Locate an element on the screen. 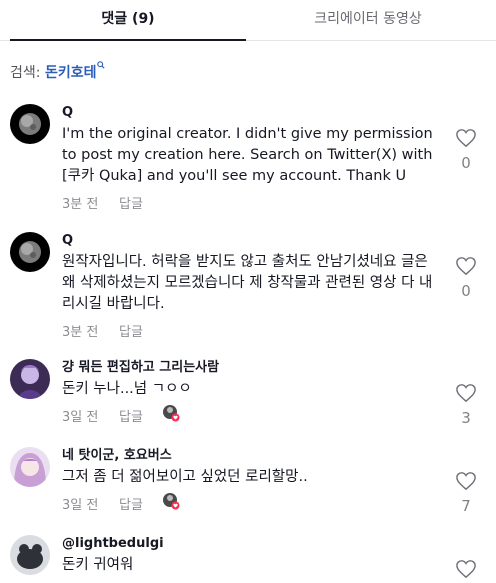 The height and width of the screenshot is (583, 496). comment-body: @lightbedulgi 돈키 귀여워 is located at coordinates (252, 555).